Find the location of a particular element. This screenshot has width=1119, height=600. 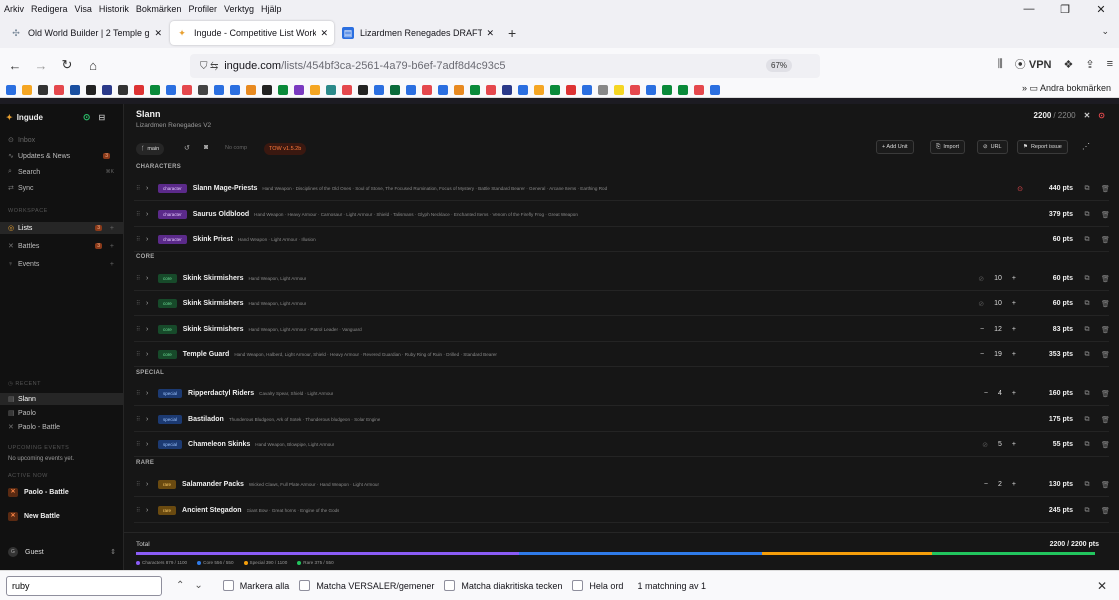

menu-profiles: Profiler is located at coordinates (202, 9).